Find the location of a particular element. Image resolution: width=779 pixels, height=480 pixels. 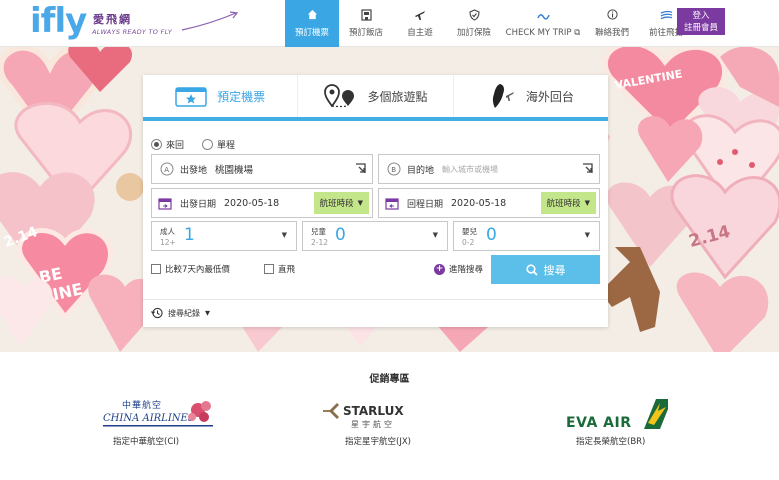

starlux-logo-mark: STARLUX 星宇航空 is located at coordinates (363, 416).